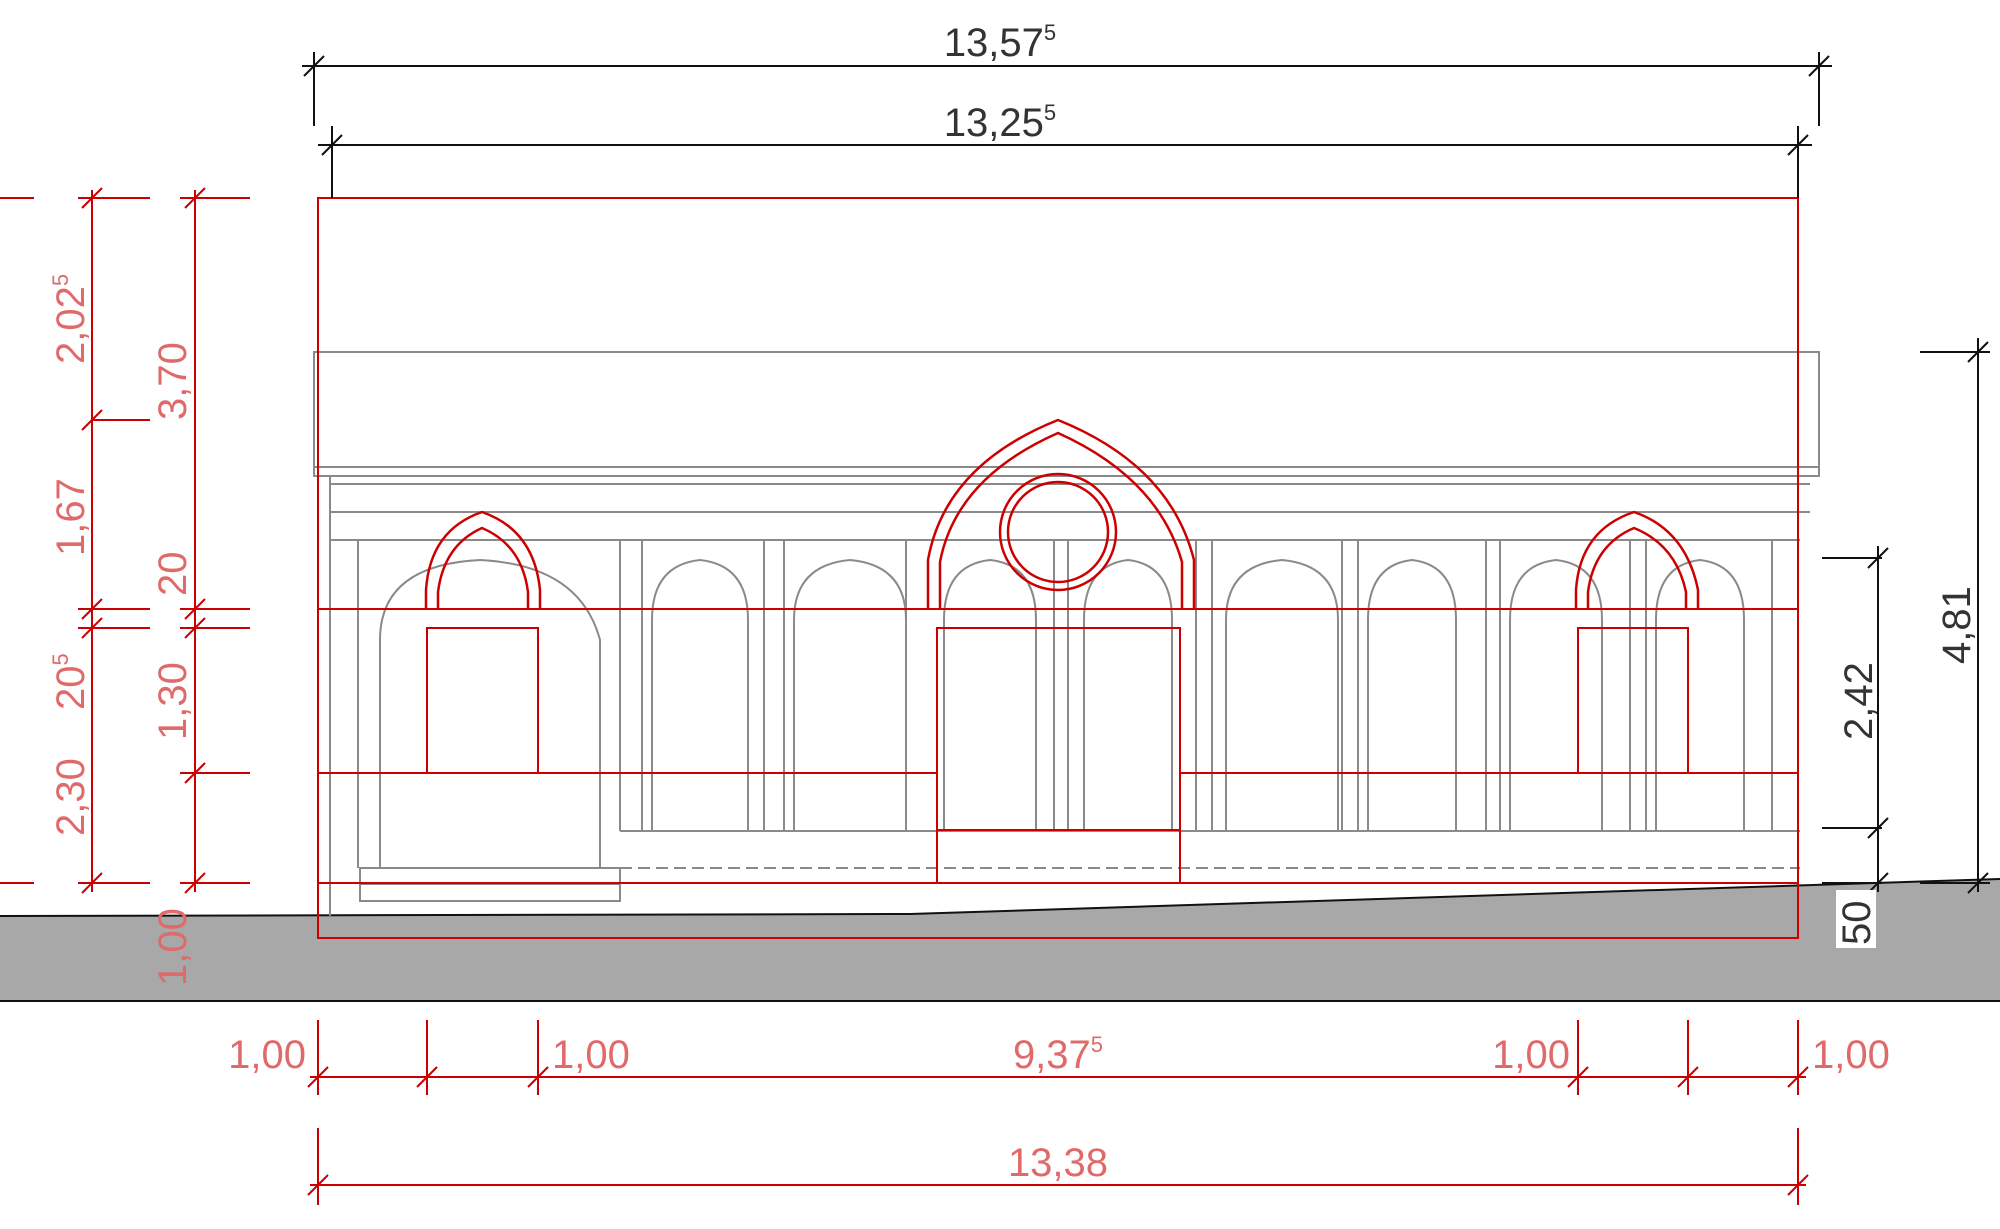 The height and width of the screenshot is (1229, 2000). I want to click on dimension-left-a: 2,025, so click(70, 319).